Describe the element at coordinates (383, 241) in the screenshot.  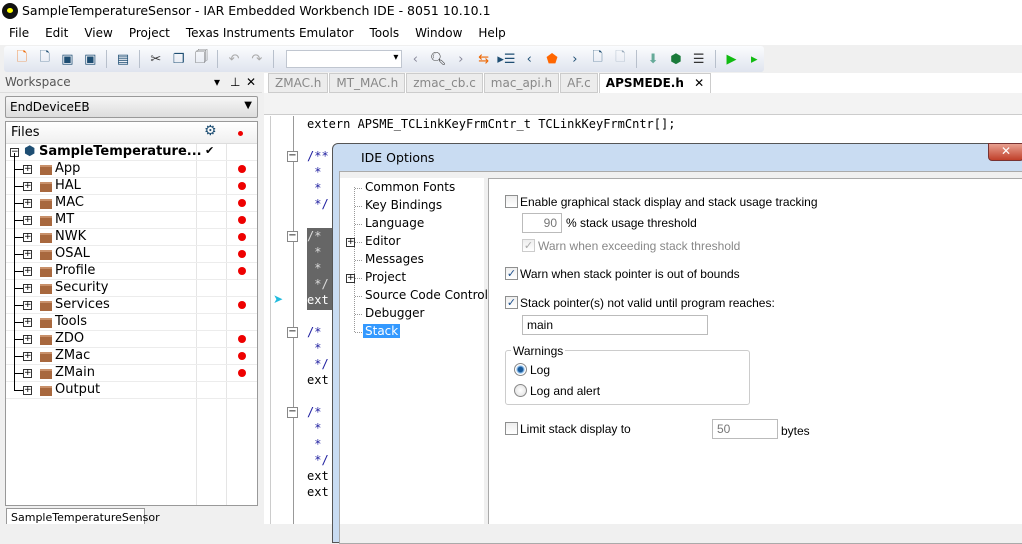
I see `options-category-editor: Editor` at that location.